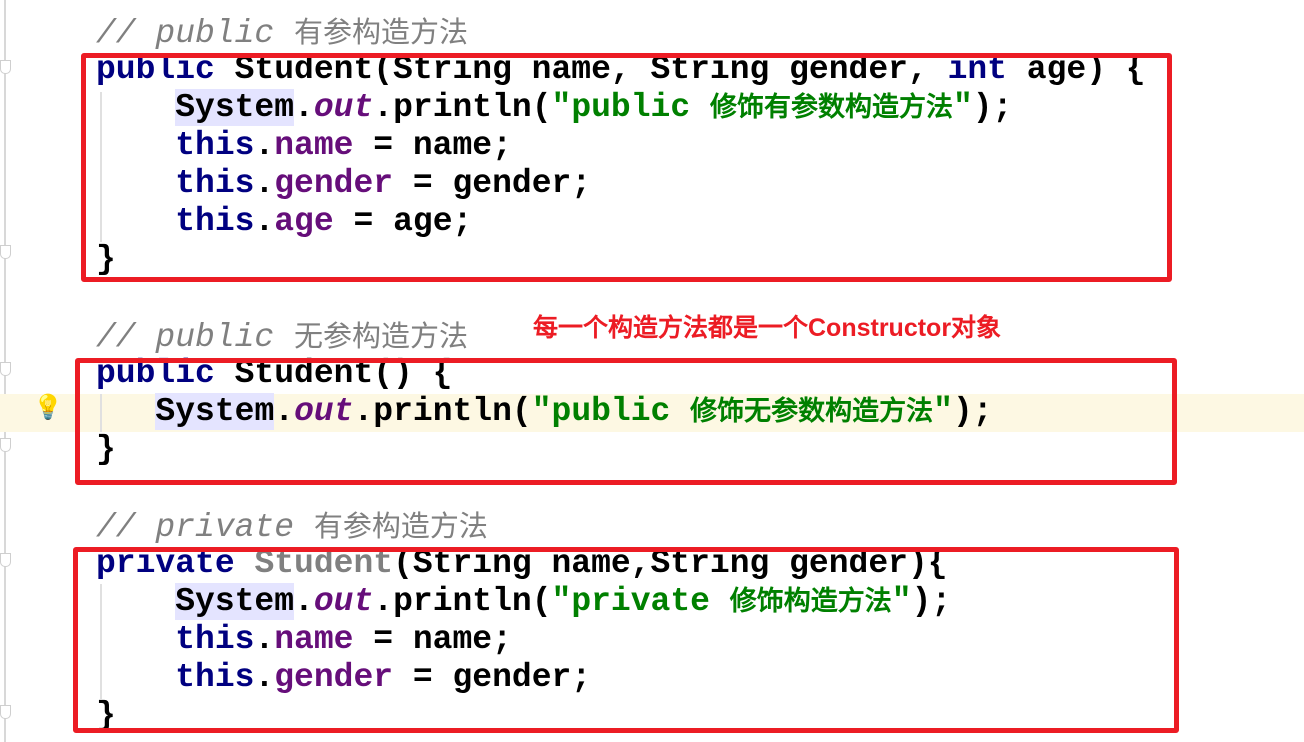 This screenshot has width=1304, height=742. Describe the element at coordinates (626, 421) in the screenshot. I see `annotation-box-public-no-arg-constructor` at that location.